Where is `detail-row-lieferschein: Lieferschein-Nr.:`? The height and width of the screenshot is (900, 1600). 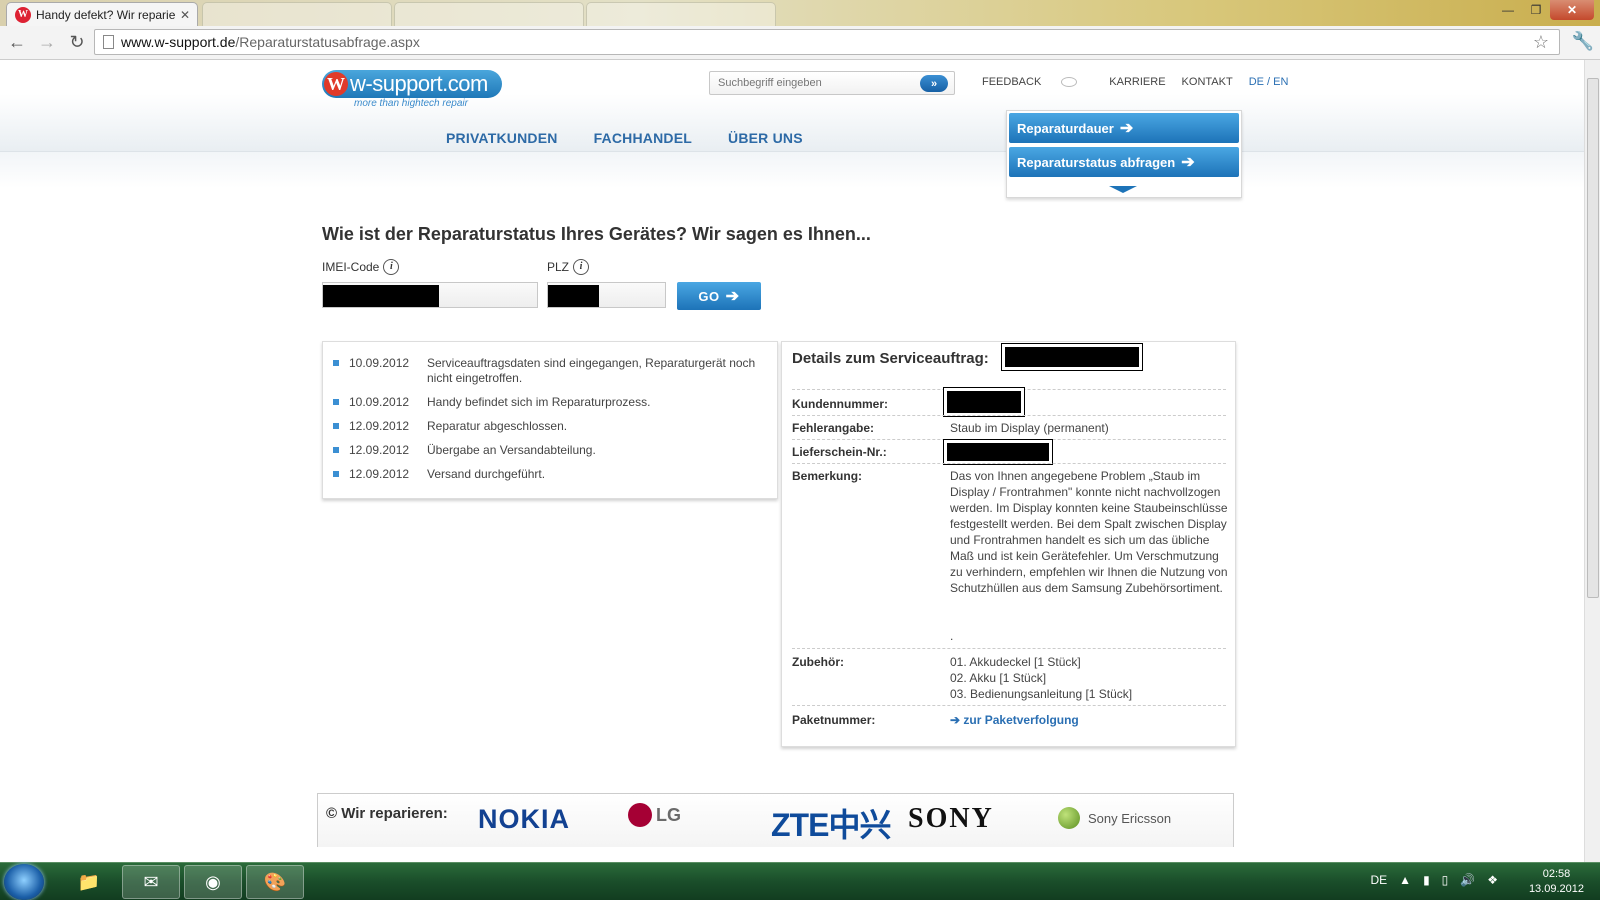 detail-row-lieferschein: Lieferschein-Nr.: is located at coordinates (1009, 452).